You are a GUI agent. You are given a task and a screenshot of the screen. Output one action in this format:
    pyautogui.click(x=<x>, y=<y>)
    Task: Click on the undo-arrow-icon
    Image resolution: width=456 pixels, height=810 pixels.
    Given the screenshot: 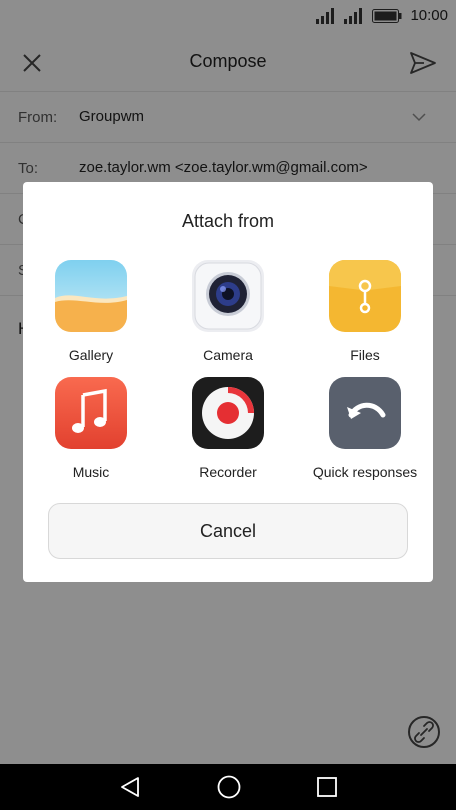 What is the action you would take?
    pyautogui.click(x=365, y=413)
    